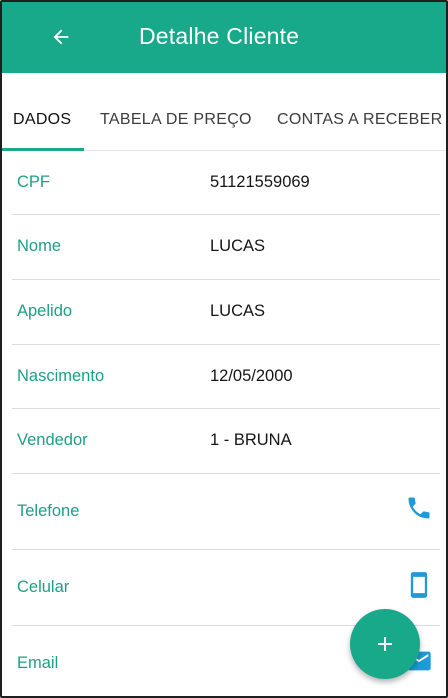 This screenshot has height=698, width=448. Describe the element at coordinates (38, 663) in the screenshot. I see `field-label: Email` at that location.